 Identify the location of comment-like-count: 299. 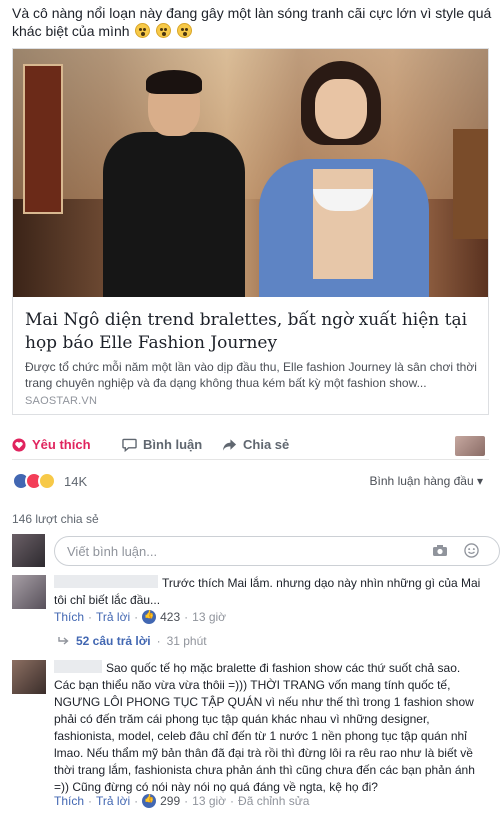
(170, 801).